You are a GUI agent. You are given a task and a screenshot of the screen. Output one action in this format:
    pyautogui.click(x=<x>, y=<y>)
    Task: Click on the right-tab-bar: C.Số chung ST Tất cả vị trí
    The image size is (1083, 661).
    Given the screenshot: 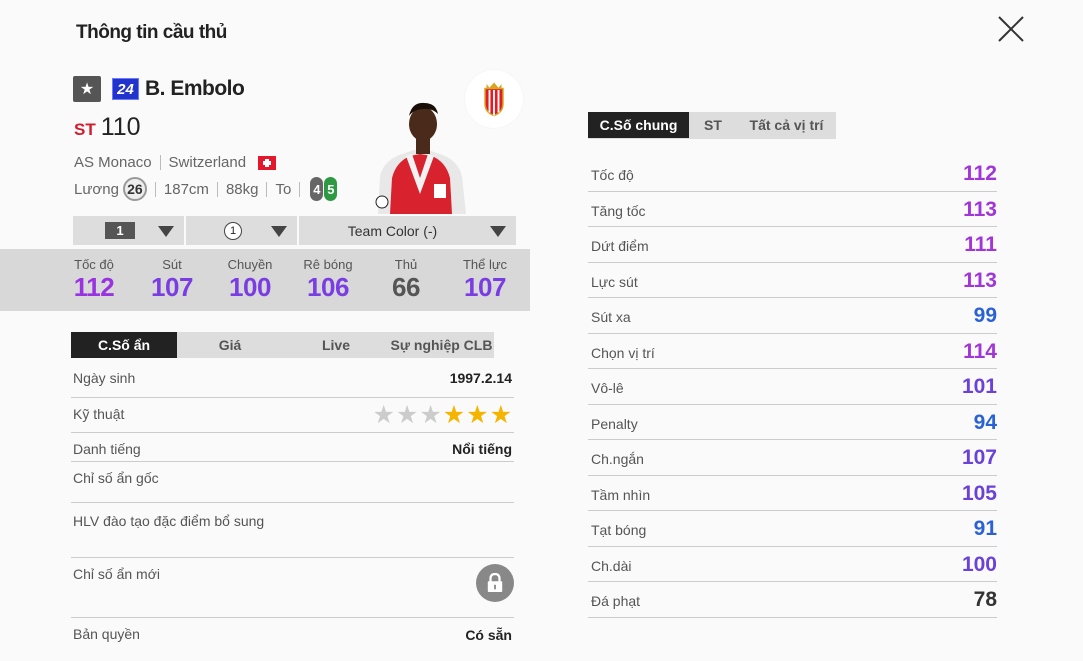 What is the action you would take?
    pyautogui.click(x=712, y=125)
    